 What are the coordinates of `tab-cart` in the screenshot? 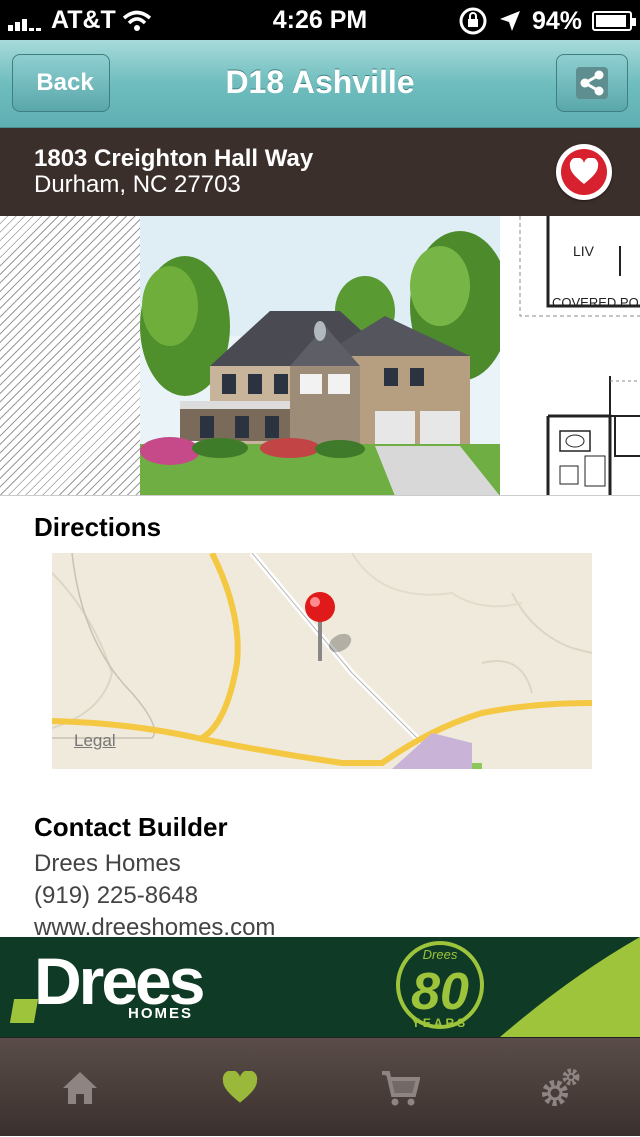 It's located at (400, 1087).